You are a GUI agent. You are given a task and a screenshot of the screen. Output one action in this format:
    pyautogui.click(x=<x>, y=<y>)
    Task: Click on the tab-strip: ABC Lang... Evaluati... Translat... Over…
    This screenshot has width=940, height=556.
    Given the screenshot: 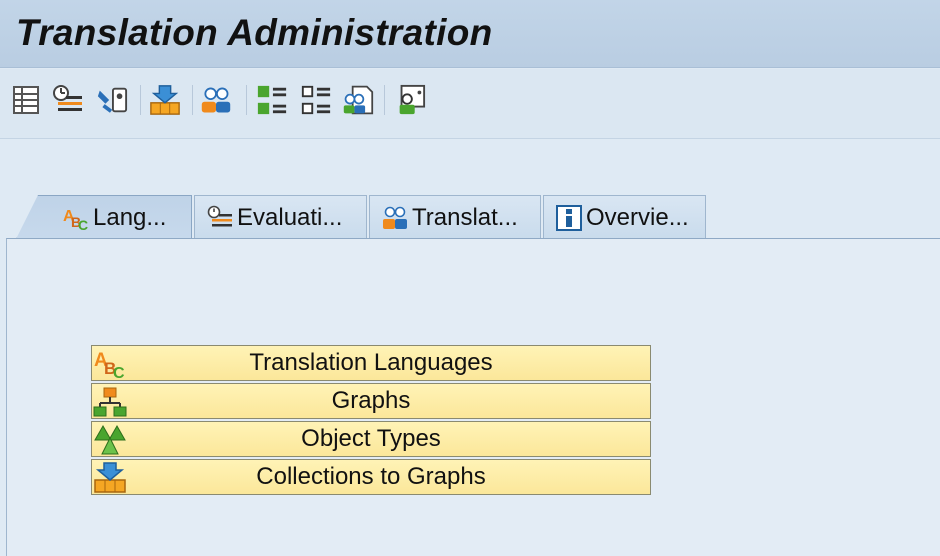 What is the action you would take?
    pyautogui.click(x=470, y=217)
    